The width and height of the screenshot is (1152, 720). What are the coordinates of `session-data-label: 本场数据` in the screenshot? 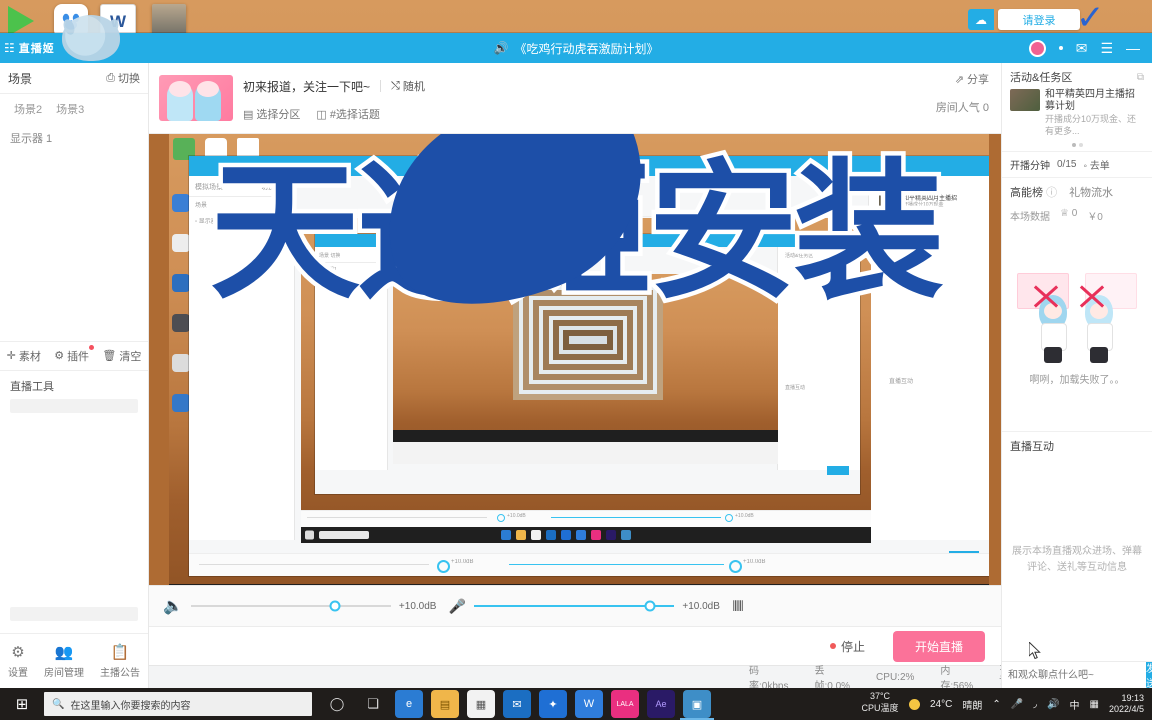 It's located at (1030, 217).